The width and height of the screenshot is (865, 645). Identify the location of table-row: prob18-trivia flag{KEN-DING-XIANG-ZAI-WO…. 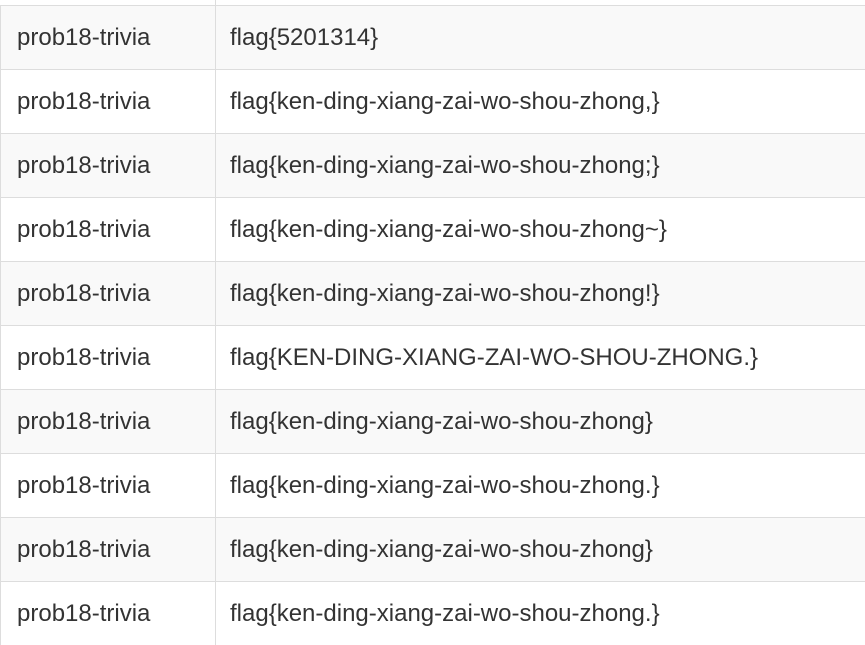
(432, 358).